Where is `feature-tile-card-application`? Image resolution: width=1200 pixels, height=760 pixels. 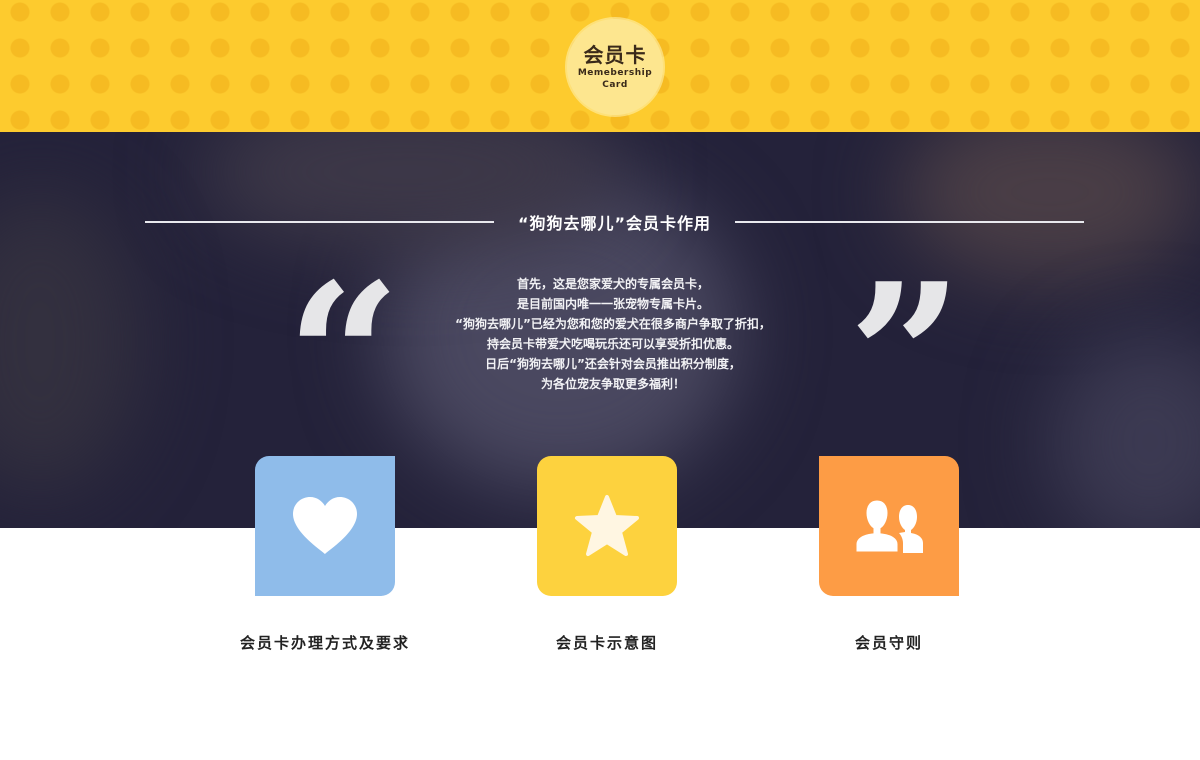 feature-tile-card-application is located at coordinates (325, 526).